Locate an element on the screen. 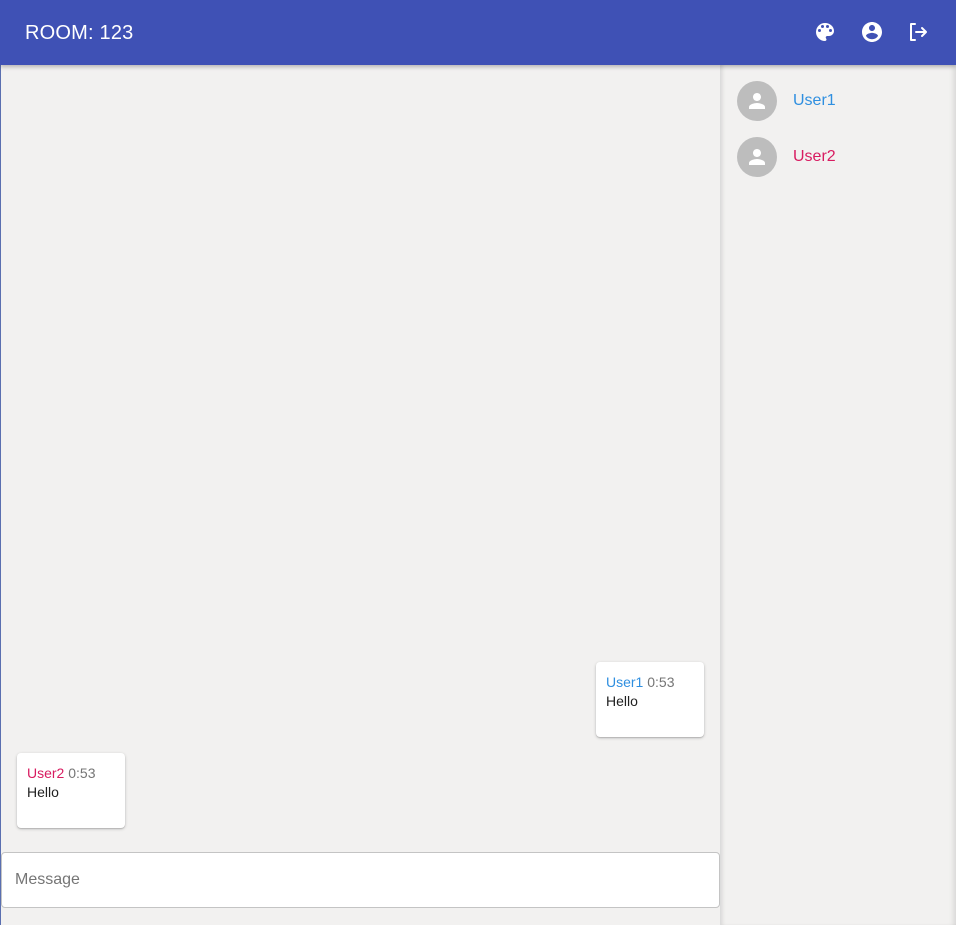 This screenshot has height=925, width=956. app-bar: ROOM: 123 is located at coordinates (478, 32).